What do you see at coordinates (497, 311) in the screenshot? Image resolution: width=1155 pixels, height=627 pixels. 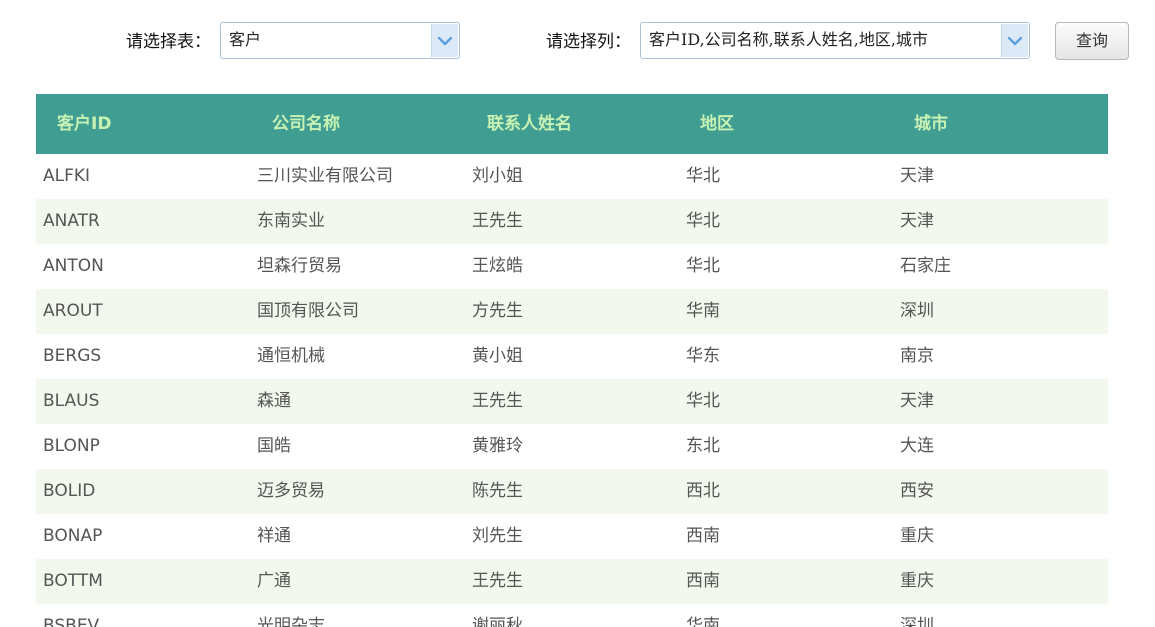 I see `cell-contact-name: 方先生` at bounding box center [497, 311].